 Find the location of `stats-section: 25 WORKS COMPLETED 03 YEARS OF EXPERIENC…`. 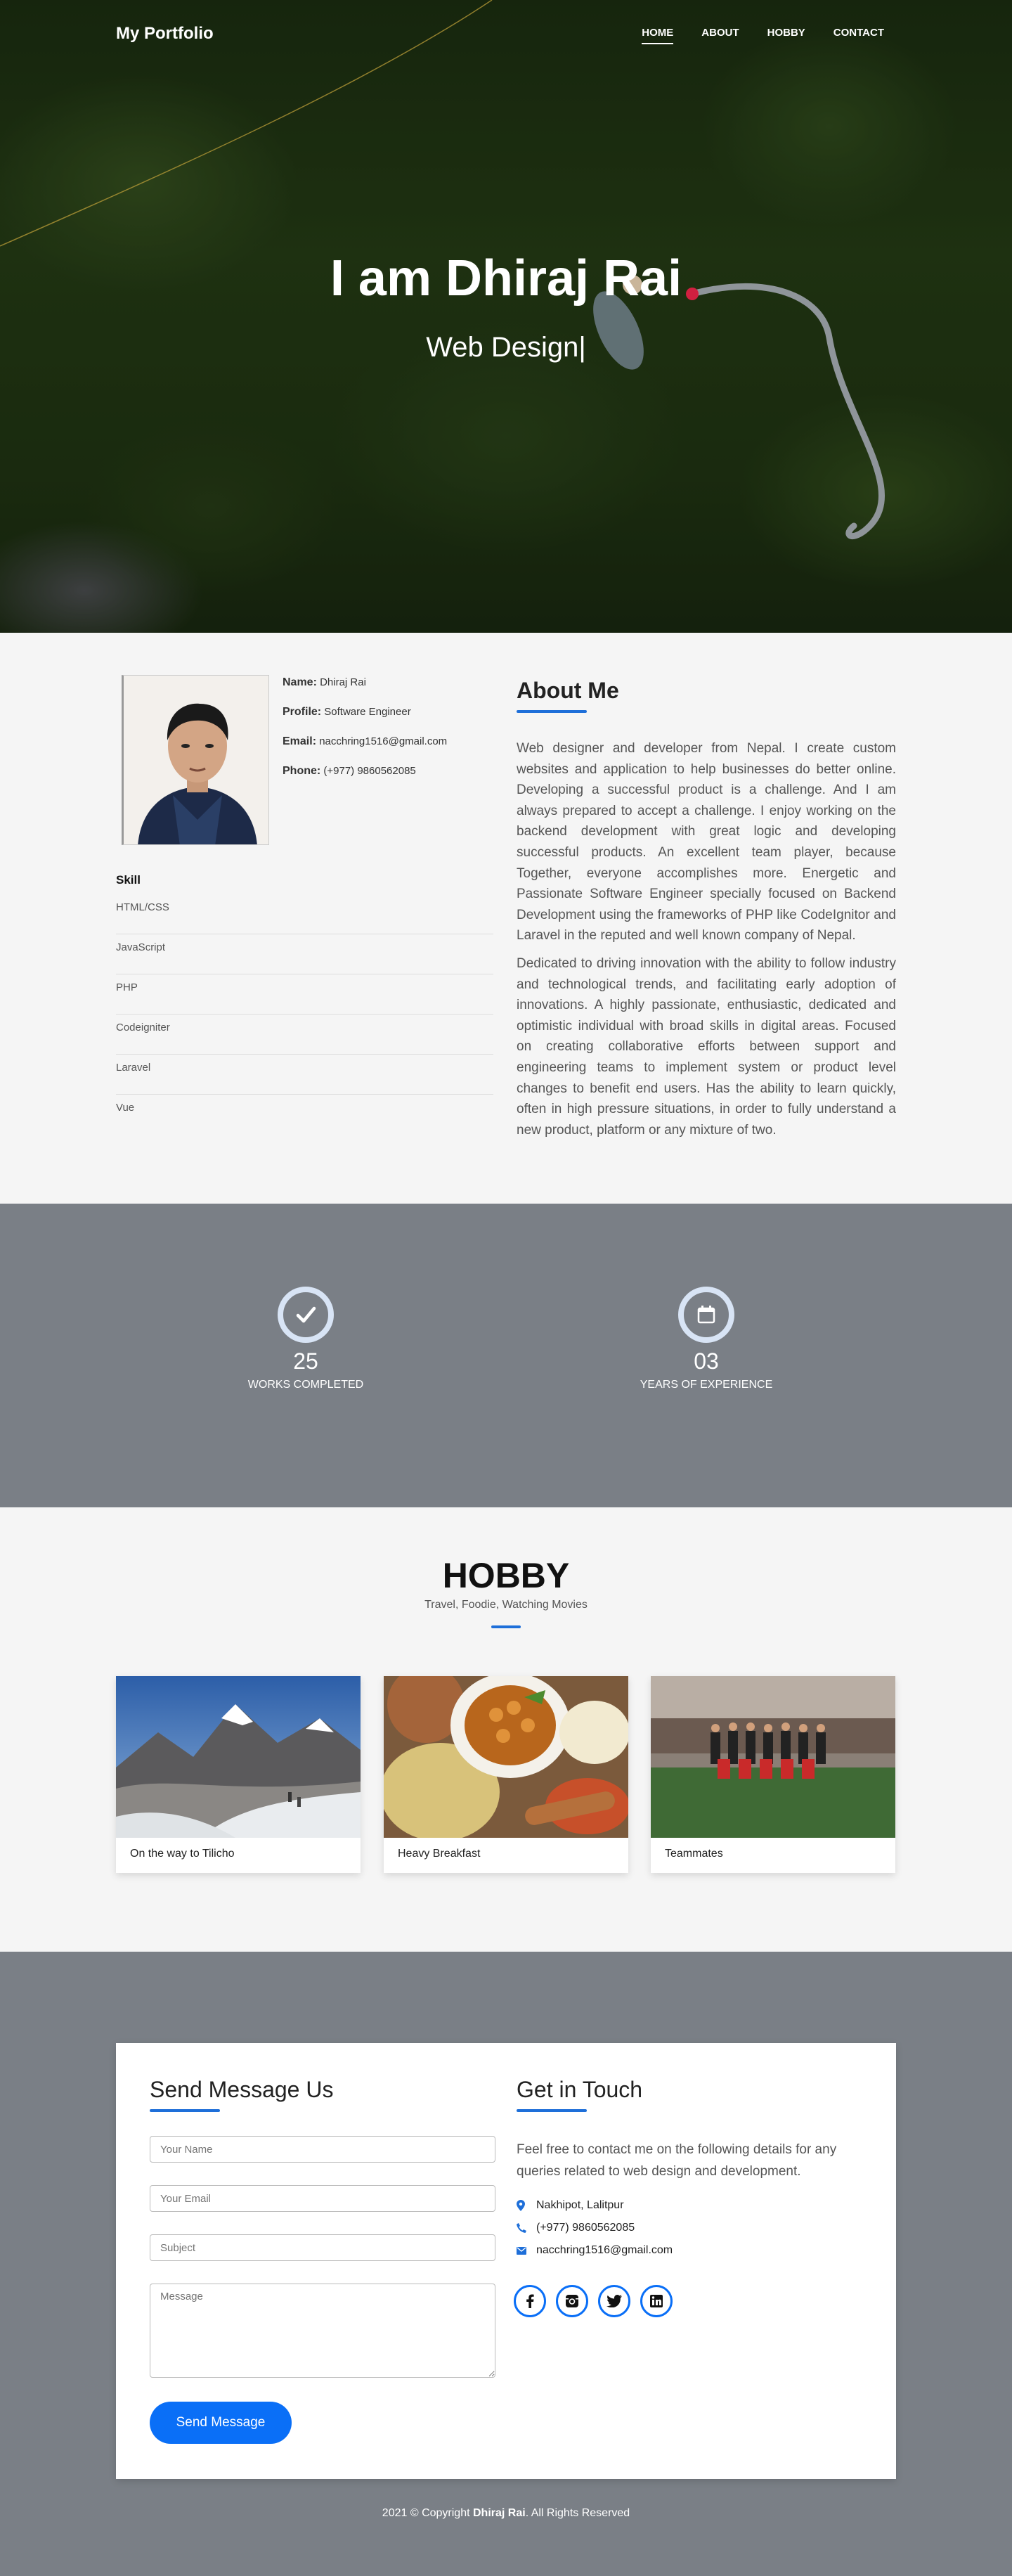

stats-section: 25 WORKS COMPLETED 03 YEARS OF EXPERIENC… is located at coordinates (506, 1355).